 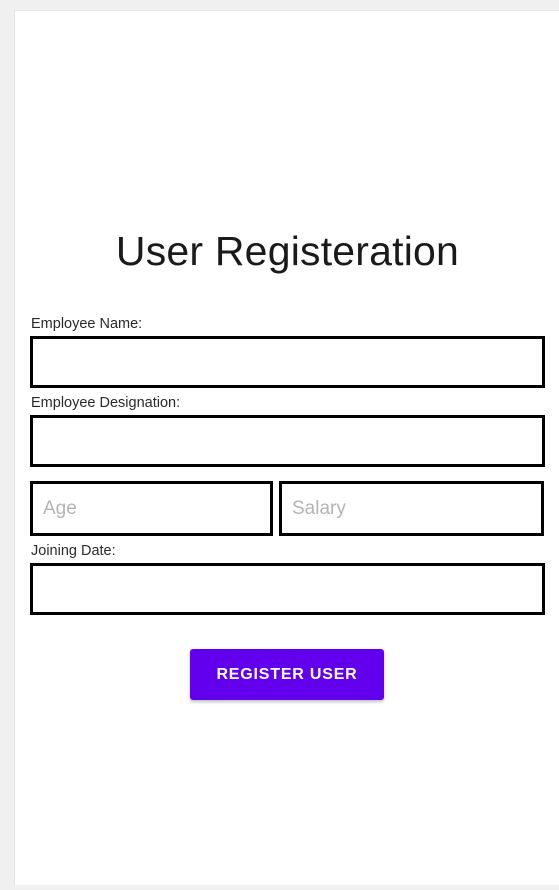 I want to click on joining-date-label: Joining Date:, so click(x=73, y=551).